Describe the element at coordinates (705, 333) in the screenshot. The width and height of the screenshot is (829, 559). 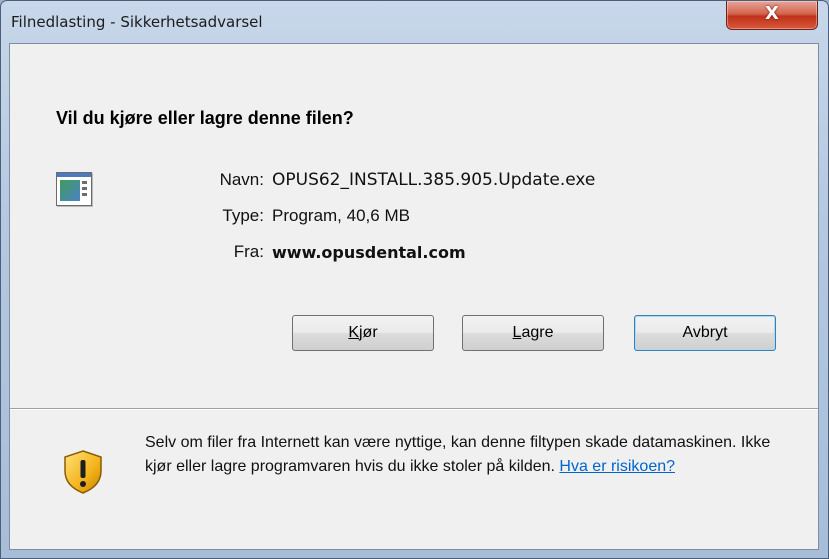
I see `cancel-button: Avbryt` at that location.